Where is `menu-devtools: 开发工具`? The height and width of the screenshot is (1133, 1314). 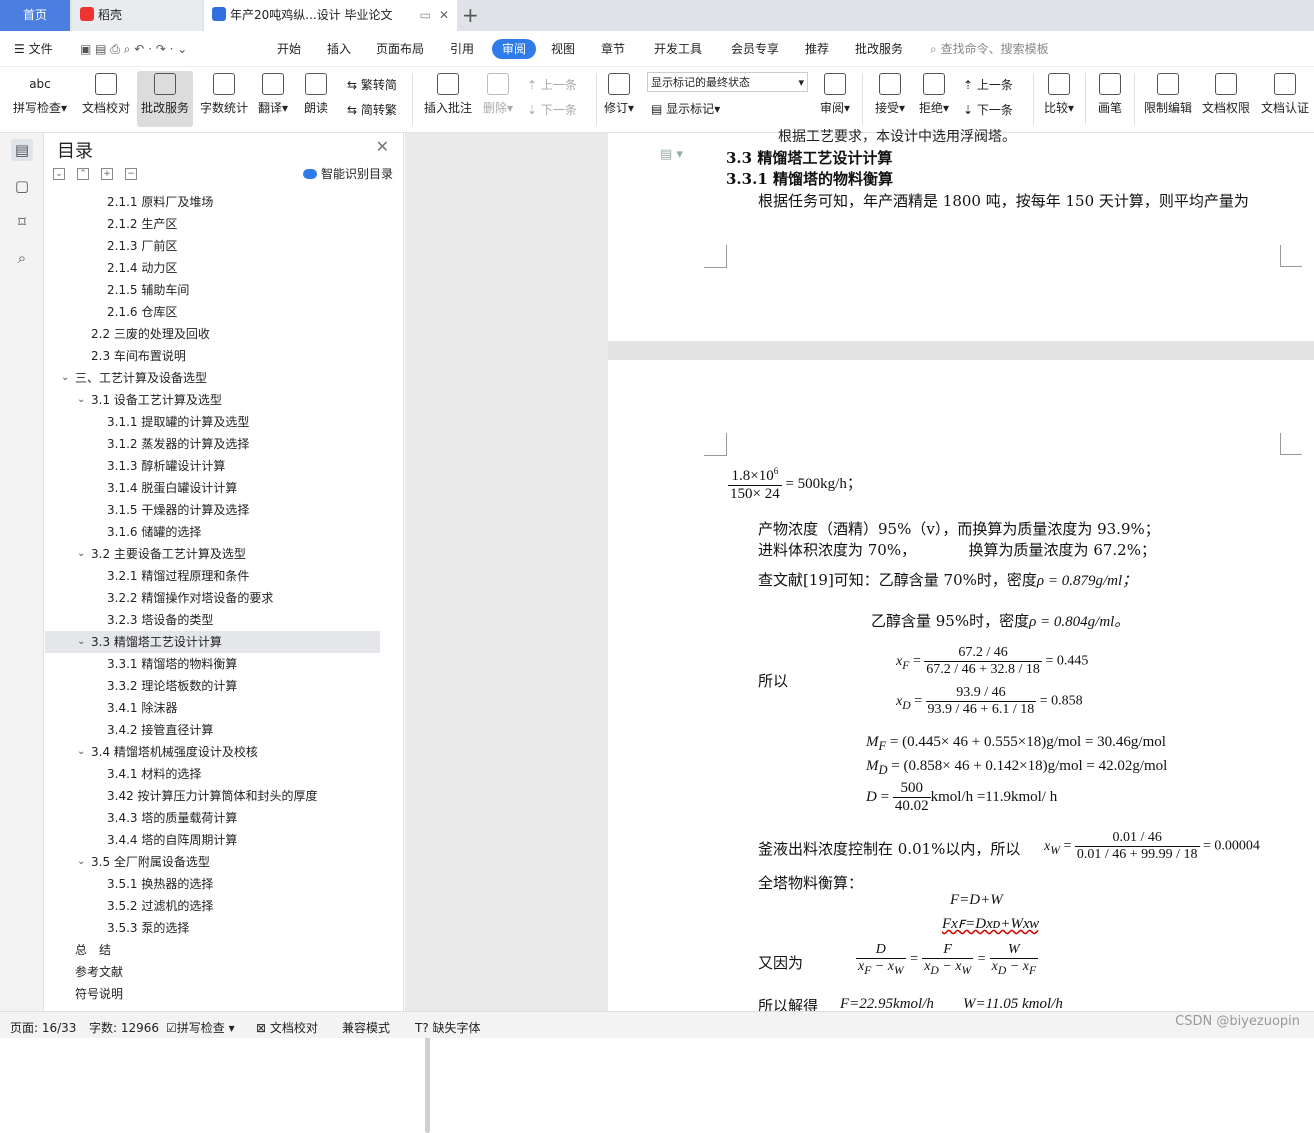 menu-devtools: 开发工具 is located at coordinates (678, 49).